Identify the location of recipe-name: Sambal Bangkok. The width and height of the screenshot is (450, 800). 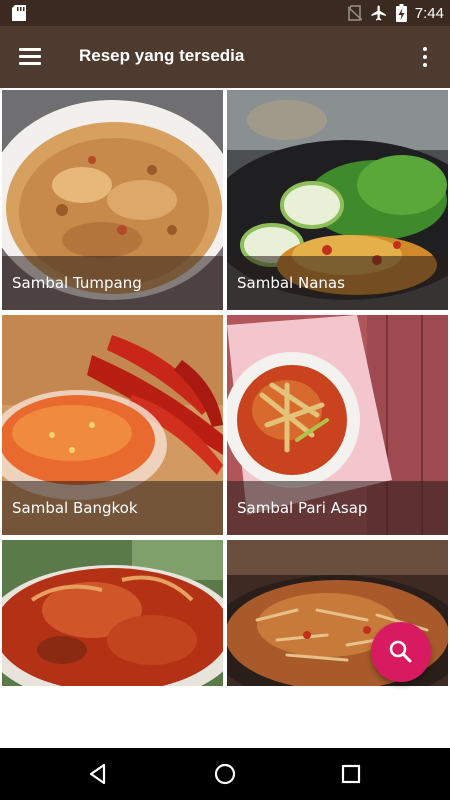
(75, 508).